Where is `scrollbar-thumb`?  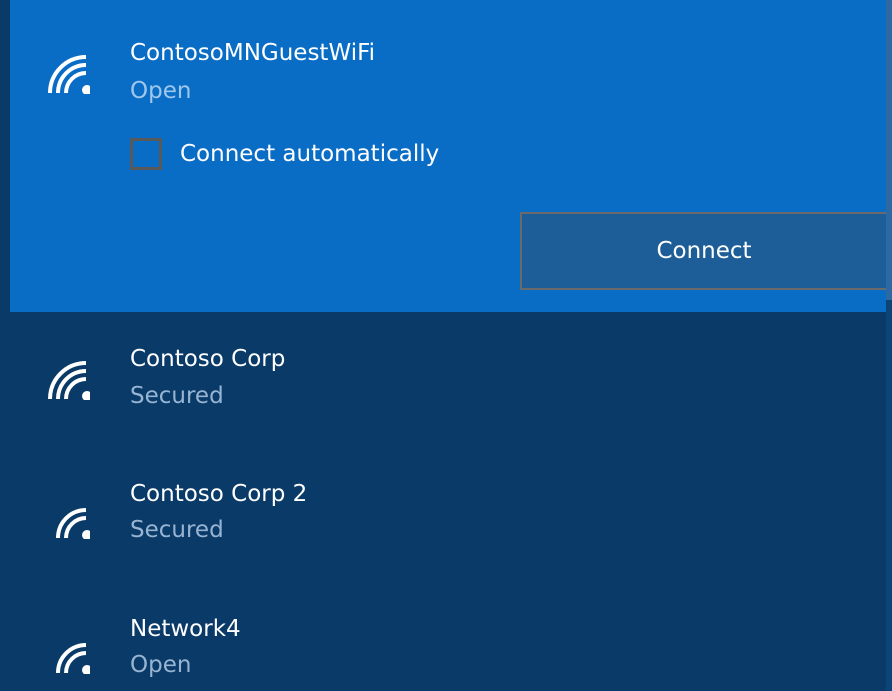 scrollbar-thumb is located at coordinates (889, 150).